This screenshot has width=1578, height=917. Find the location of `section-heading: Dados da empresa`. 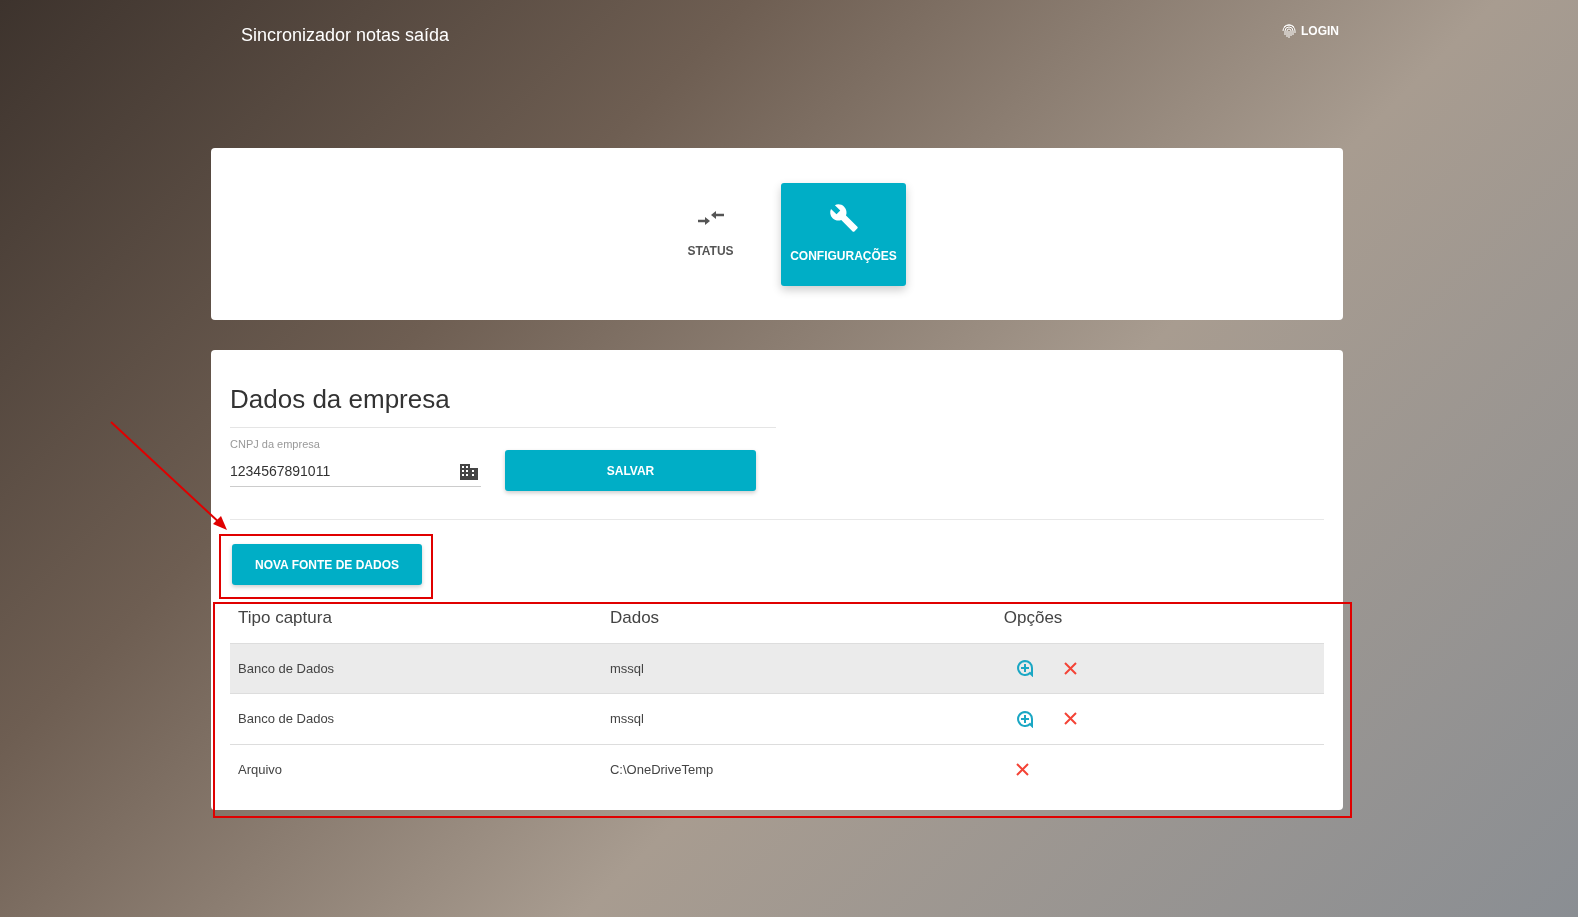

section-heading: Dados da empresa is located at coordinates (503, 402).